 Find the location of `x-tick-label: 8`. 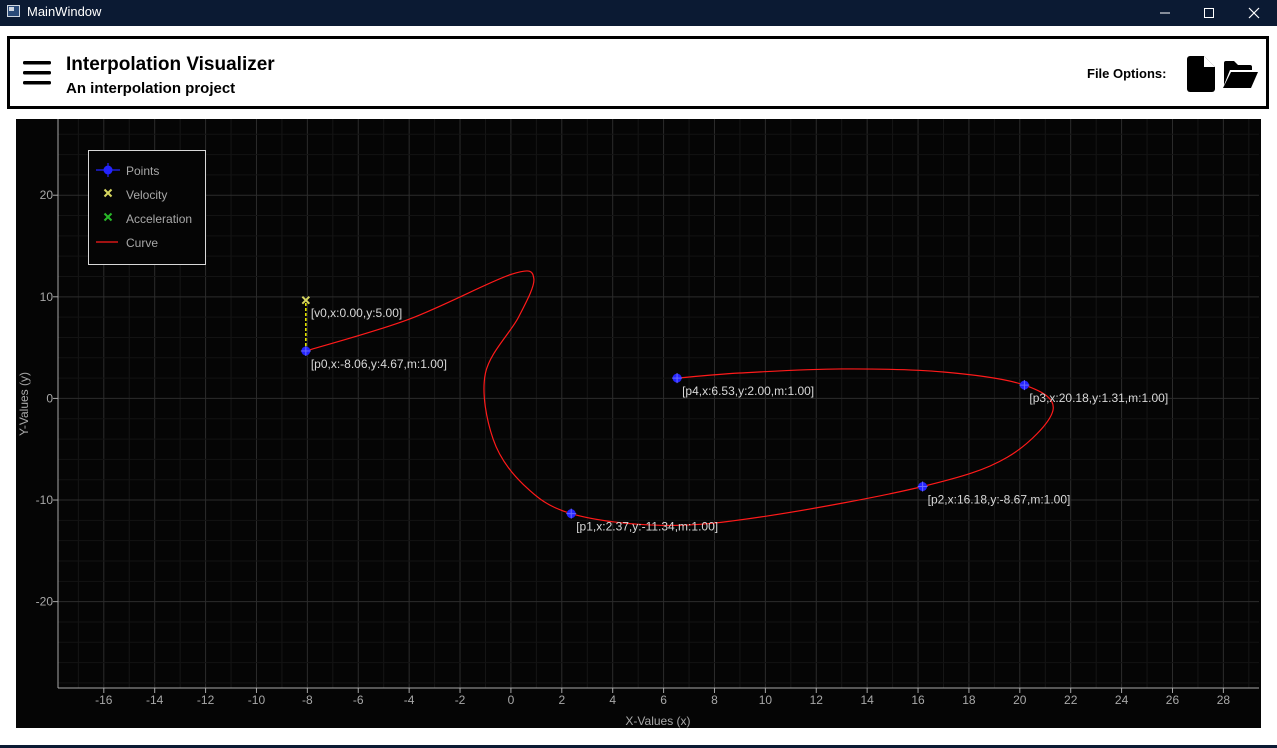

x-tick-label: 8 is located at coordinates (714, 700).